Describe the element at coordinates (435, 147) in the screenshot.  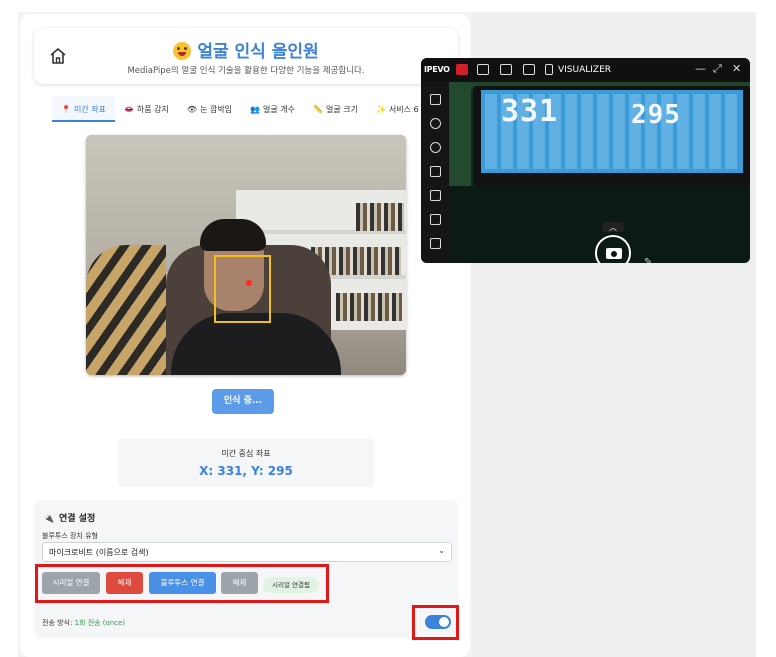
I see `exposure-icon` at that location.